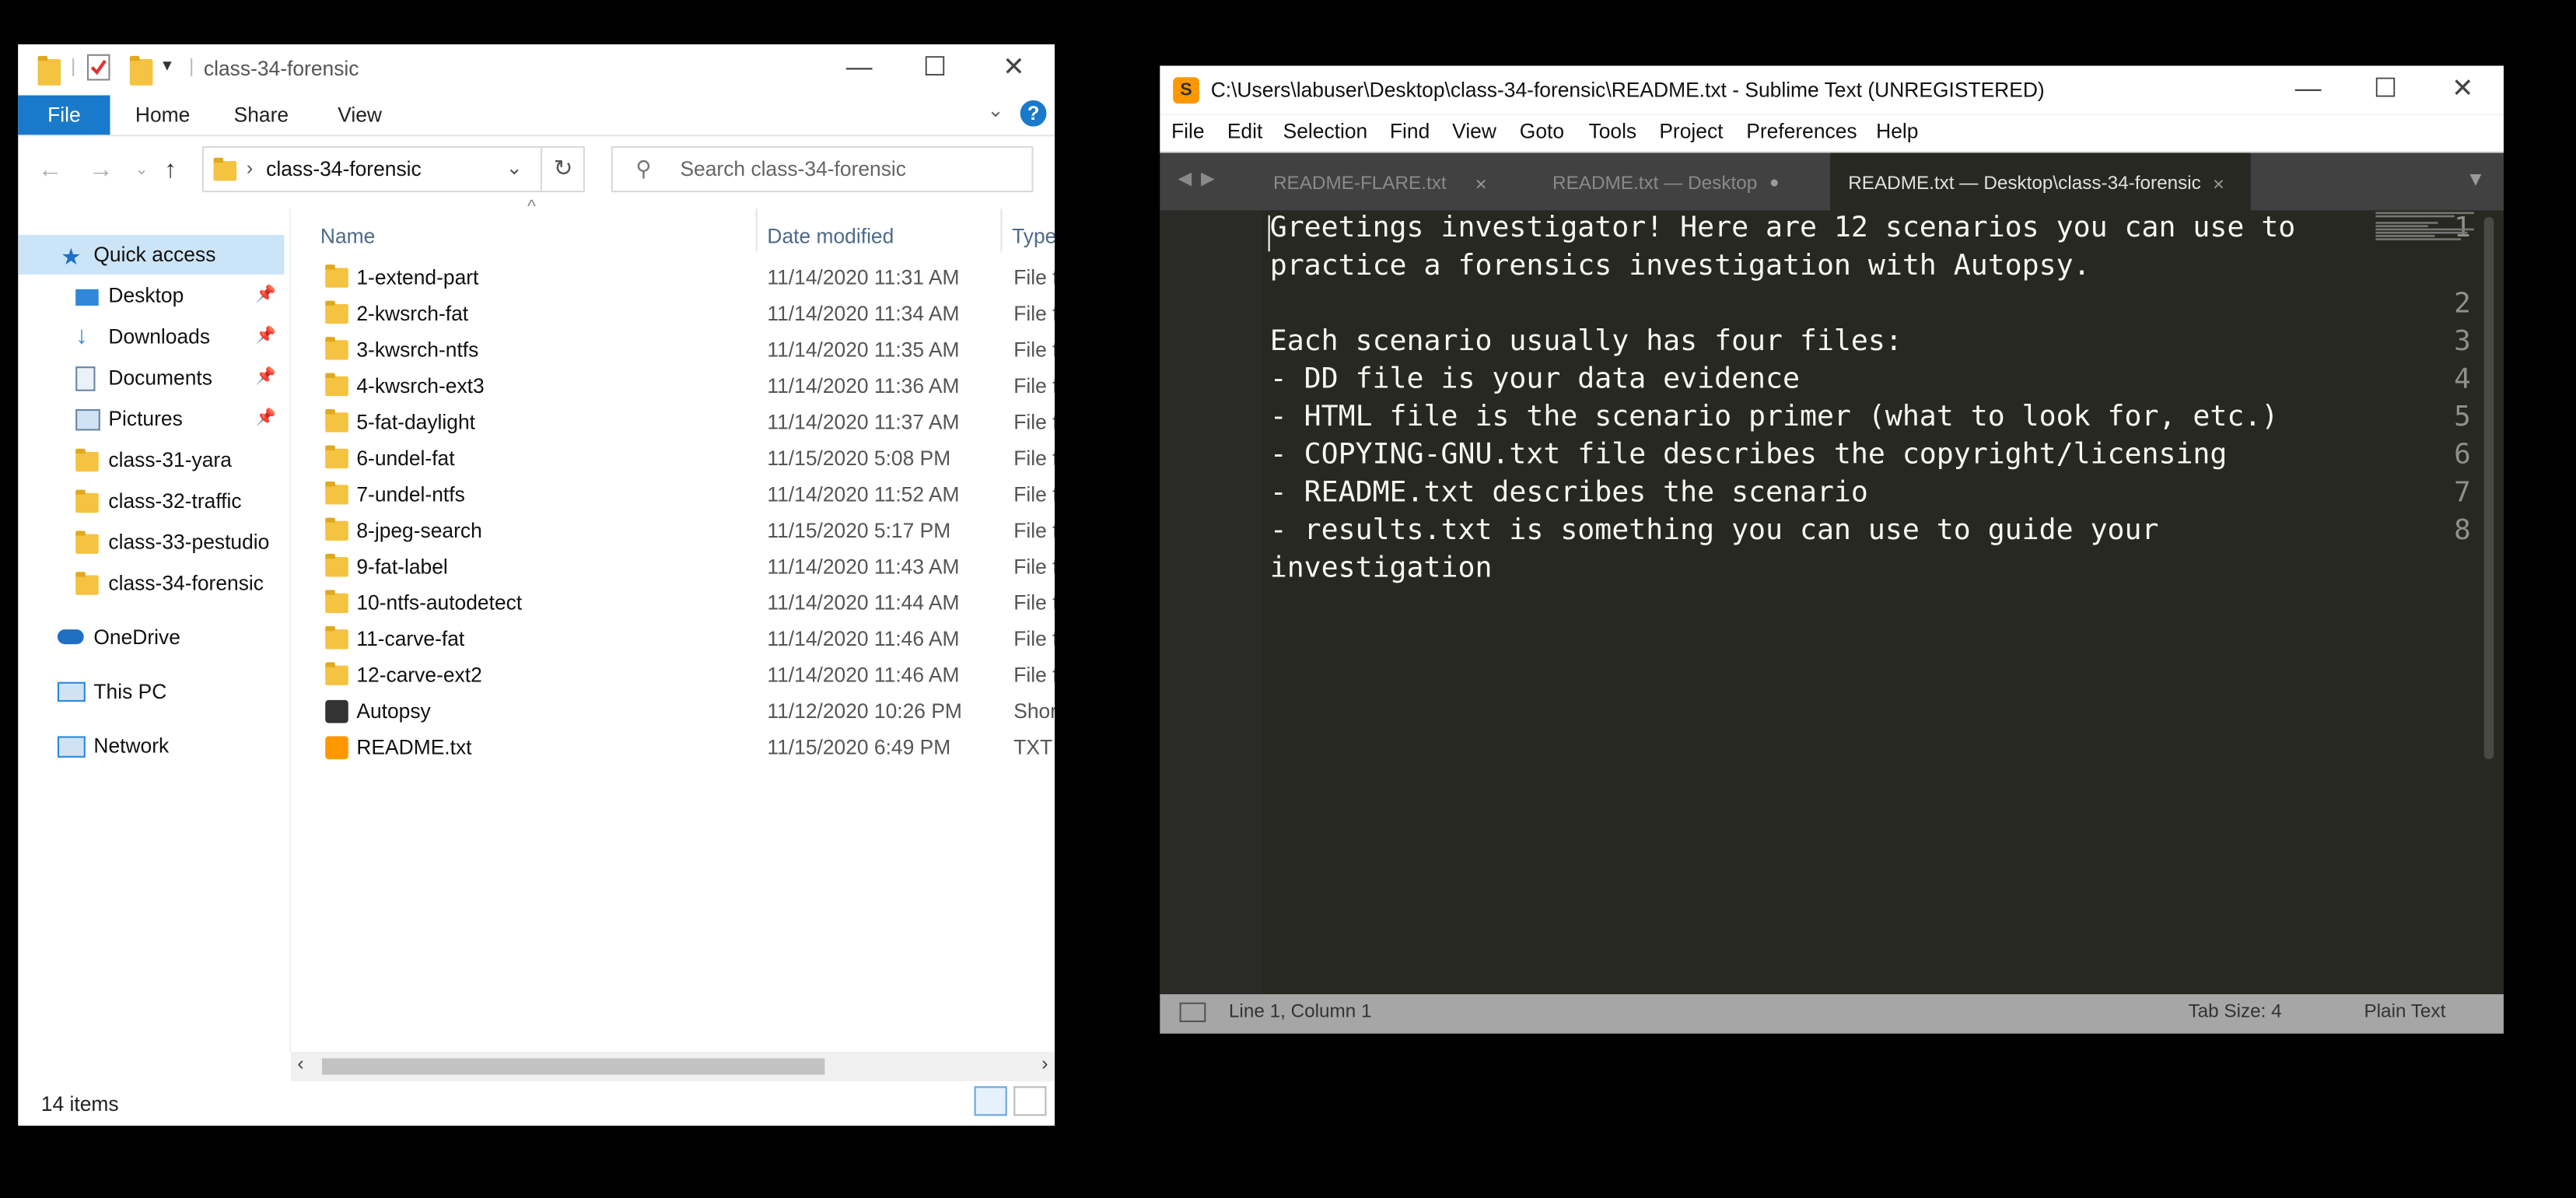 This screenshot has width=2576, height=1198. Describe the element at coordinates (1691, 131) in the screenshot. I see `menu-project: Project` at that location.